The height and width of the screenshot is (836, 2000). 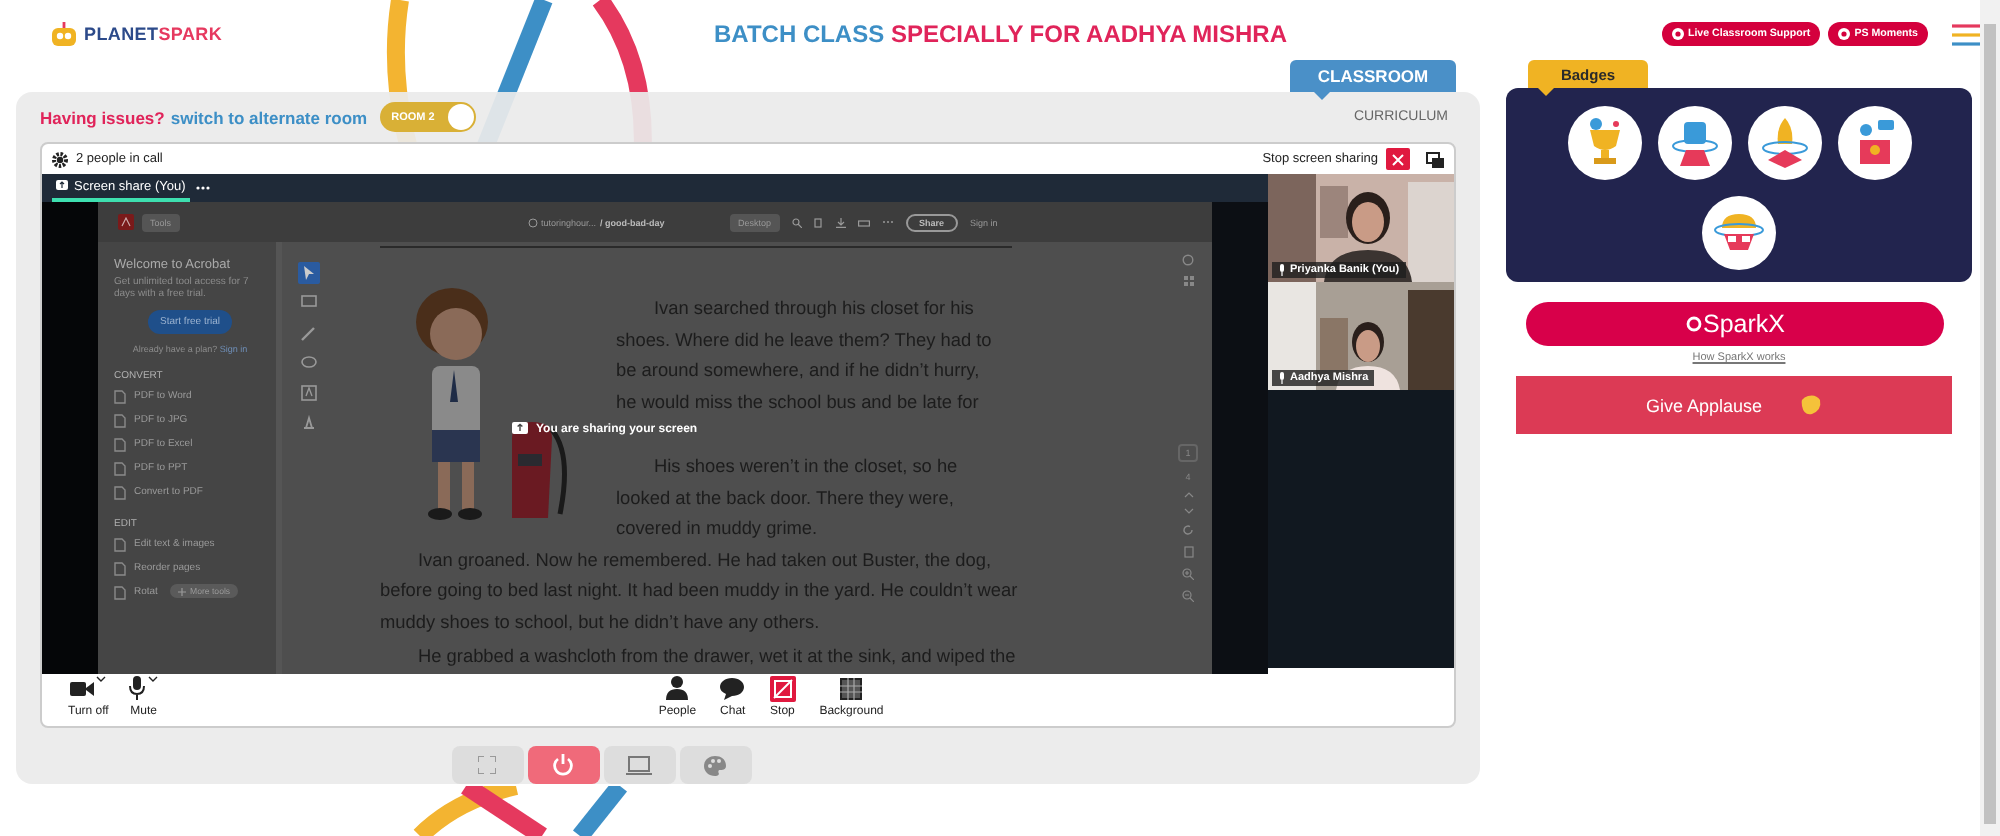 What do you see at coordinates (1604, 143) in the screenshot?
I see `trophy-badge-icon` at bounding box center [1604, 143].